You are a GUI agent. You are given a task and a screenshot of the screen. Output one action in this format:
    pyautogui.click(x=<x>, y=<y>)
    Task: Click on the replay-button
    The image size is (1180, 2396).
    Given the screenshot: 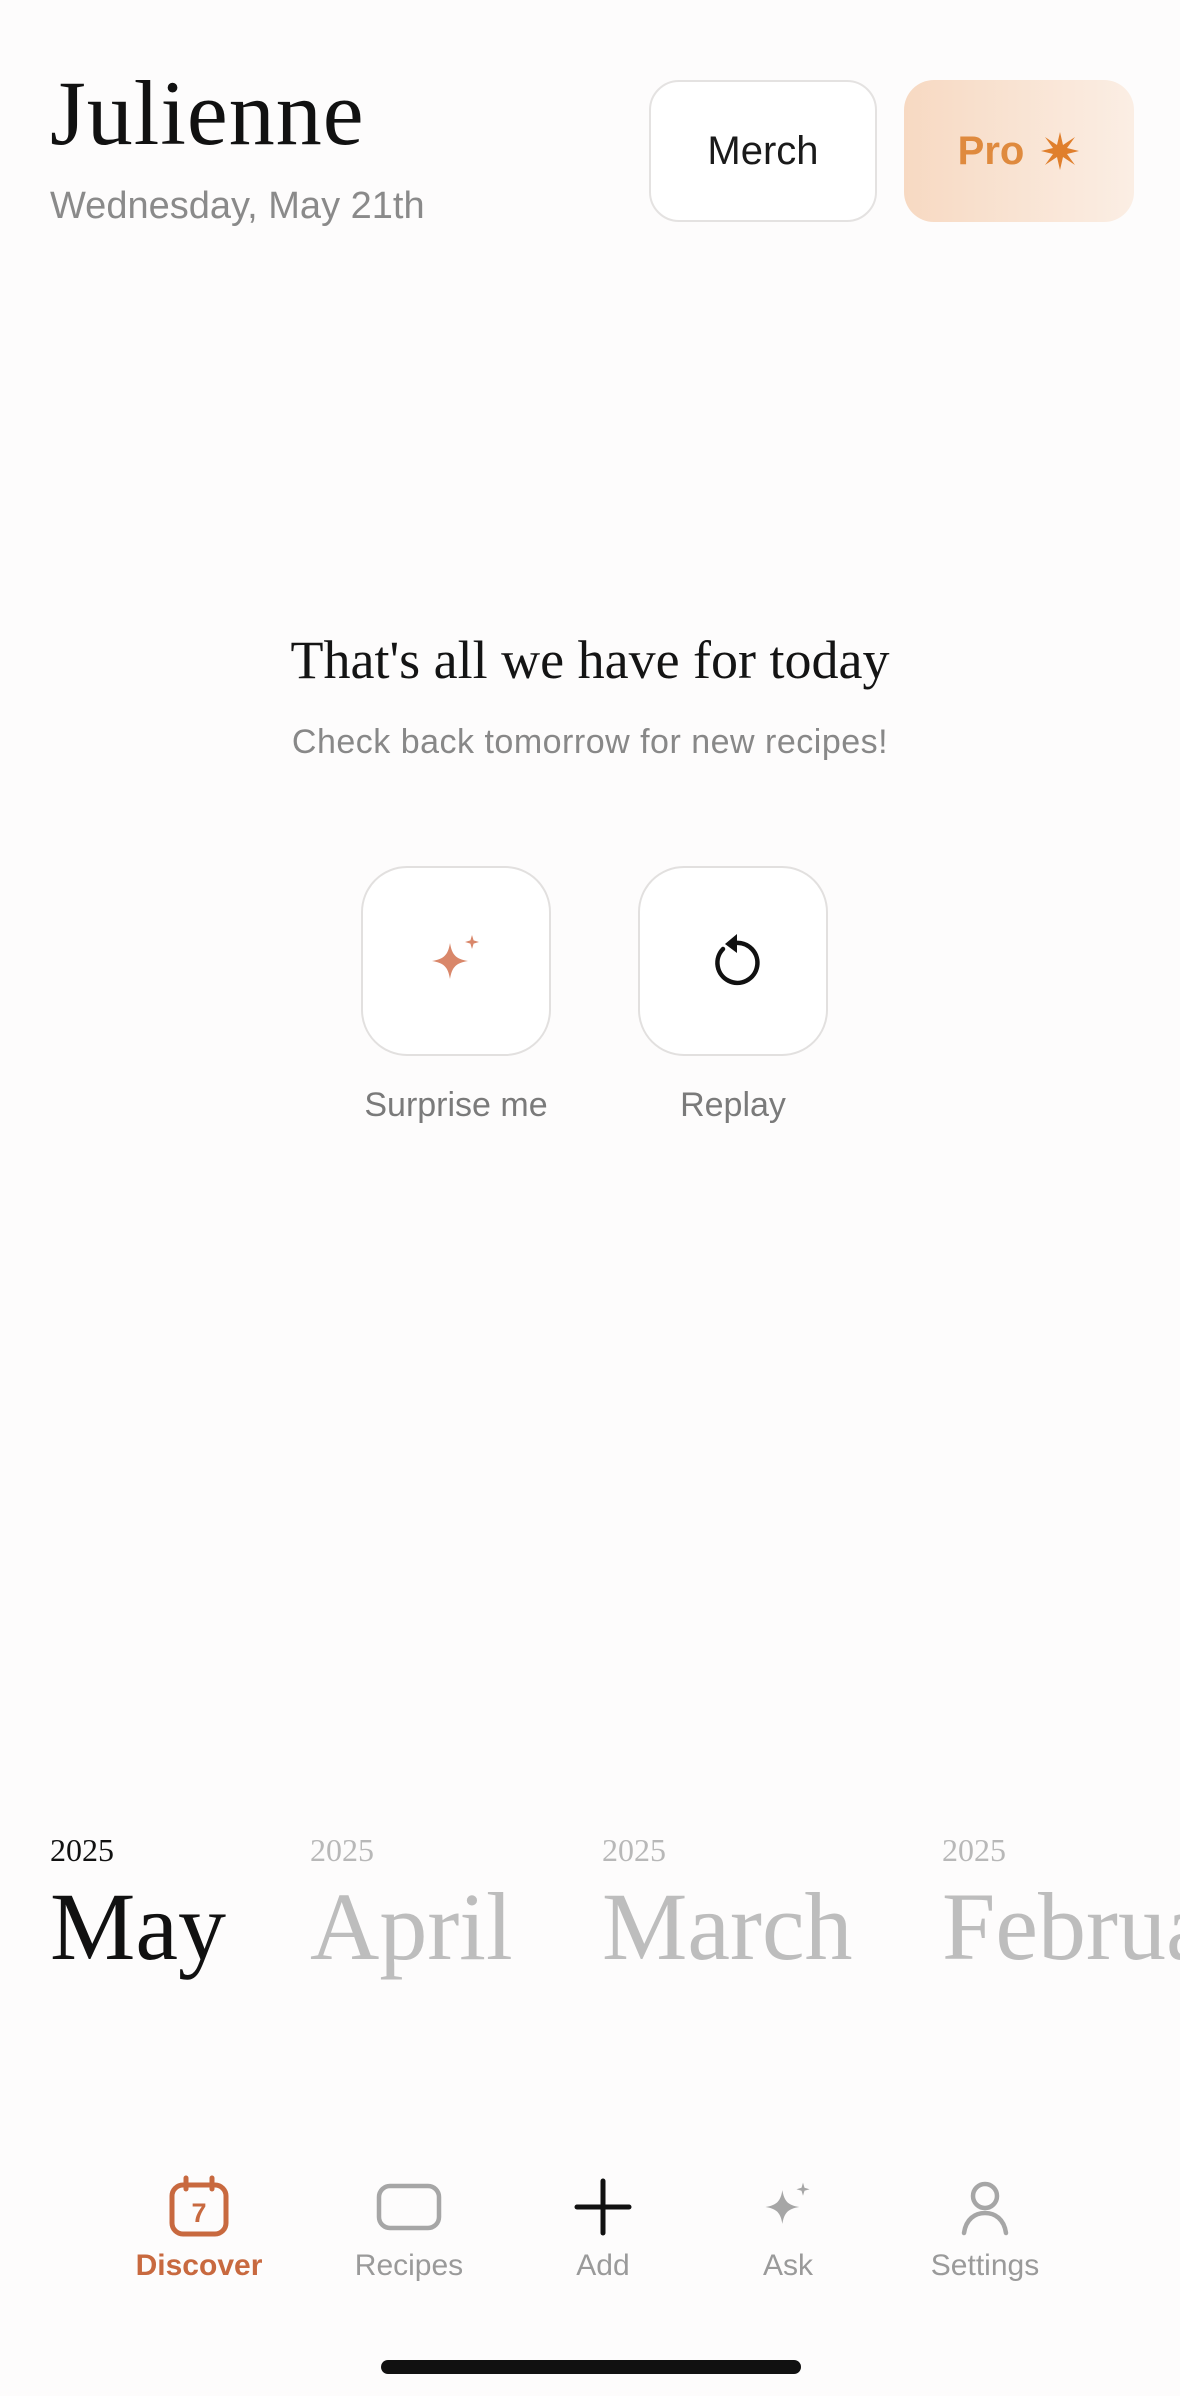 What is the action you would take?
    pyautogui.click(x=733, y=961)
    